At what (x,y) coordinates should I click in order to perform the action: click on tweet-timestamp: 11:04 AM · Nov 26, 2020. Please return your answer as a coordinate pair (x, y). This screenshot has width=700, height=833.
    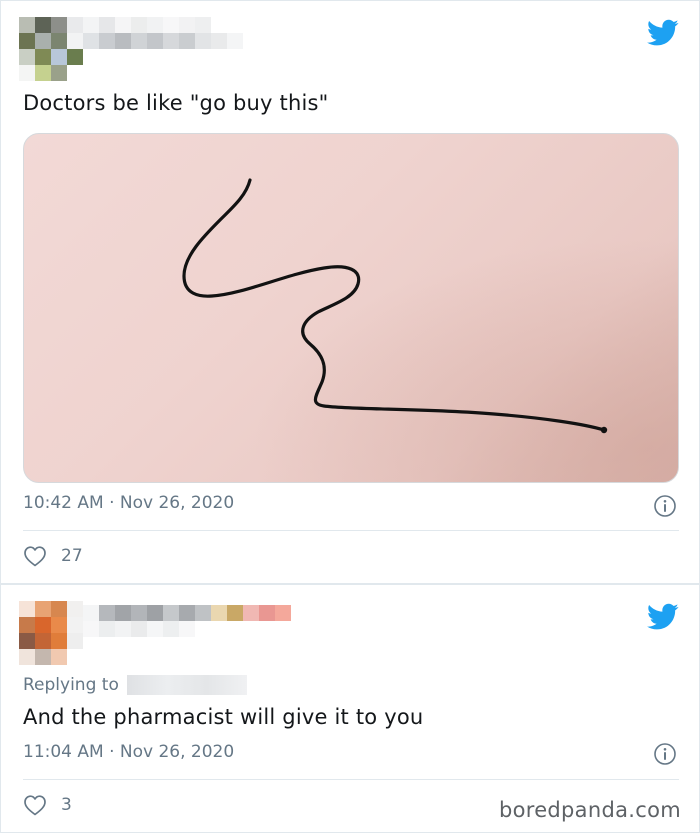
    Looking at the image, I should click on (128, 752).